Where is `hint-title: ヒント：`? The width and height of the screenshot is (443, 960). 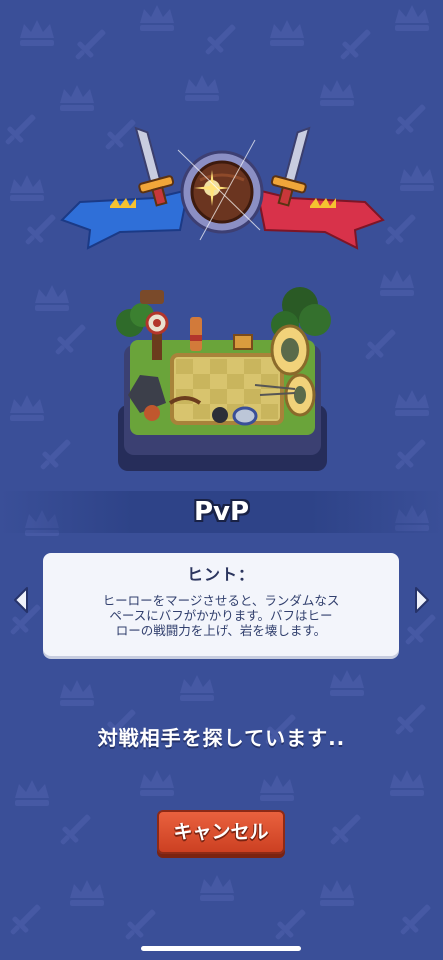 hint-title: ヒント： is located at coordinates (220, 574).